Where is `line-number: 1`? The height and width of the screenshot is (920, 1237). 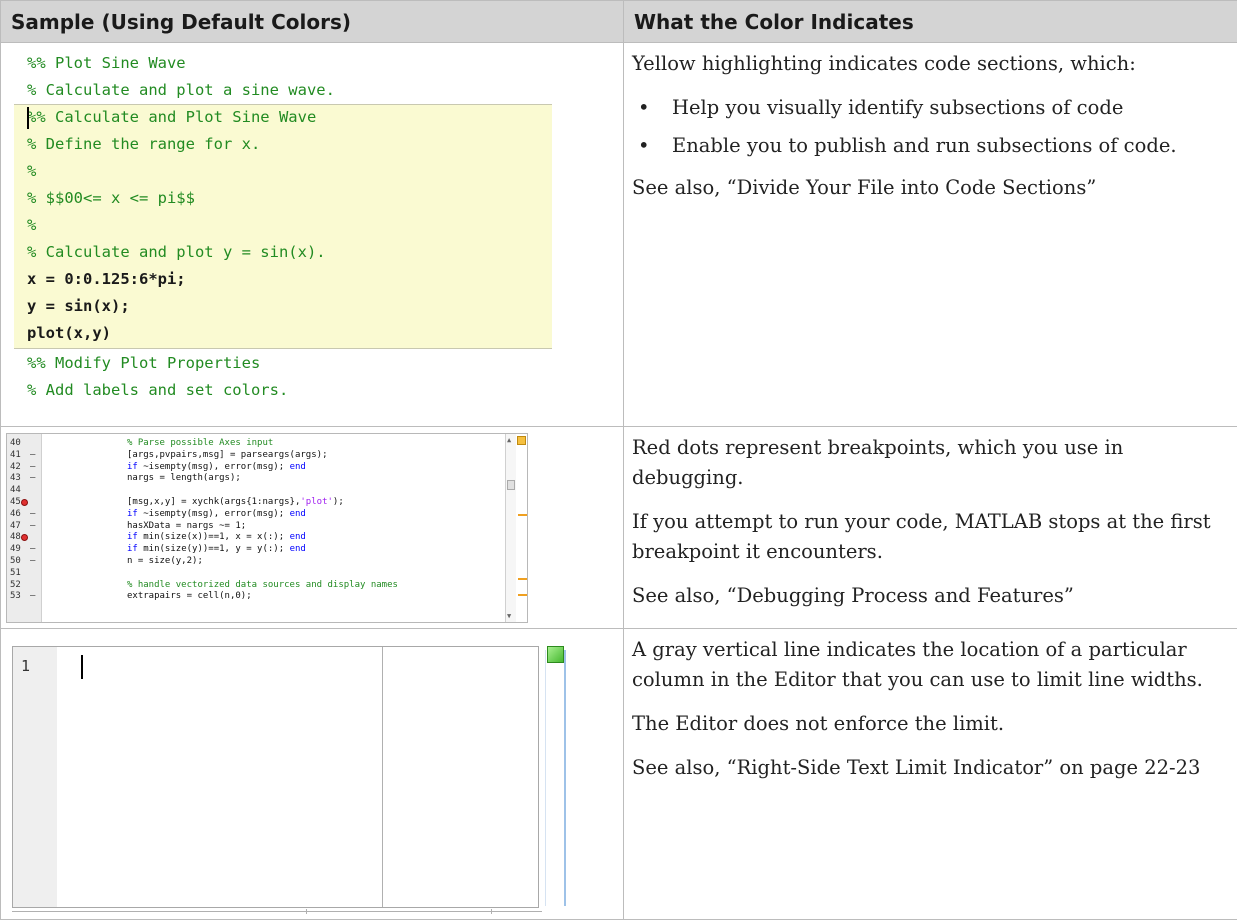 line-number: 1 is located at coordinates (25, 666).